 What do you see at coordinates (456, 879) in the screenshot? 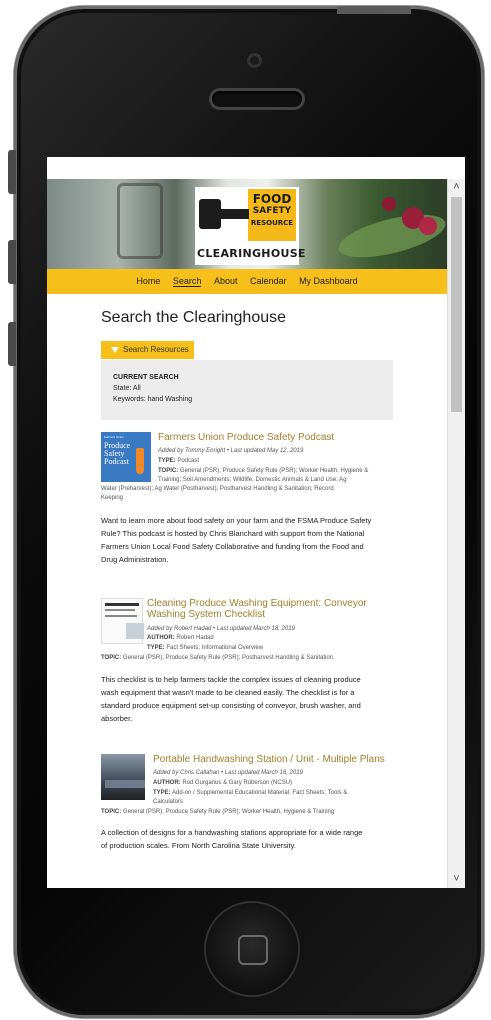
I see `scroll-down-icon: ˅` at bounding box center [456, 879].